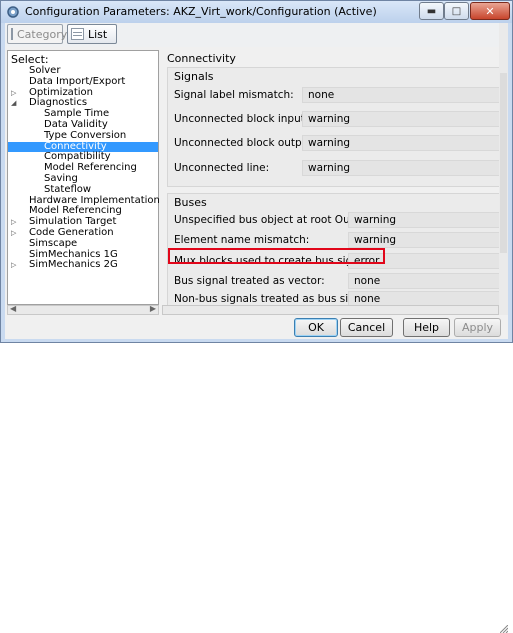  I want to click on category-view-button: Category, so click(37, 34).